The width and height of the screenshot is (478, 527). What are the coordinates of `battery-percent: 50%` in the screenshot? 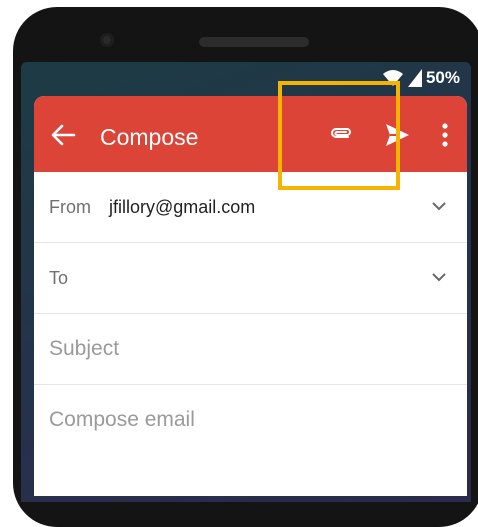 It's located at (442, 77).